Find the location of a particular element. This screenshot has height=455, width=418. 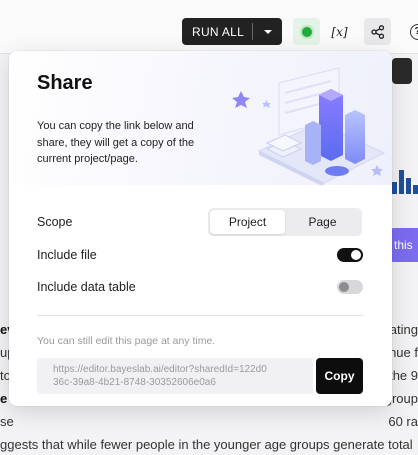

variables-button: [x] is located at coordinates (339, 31).